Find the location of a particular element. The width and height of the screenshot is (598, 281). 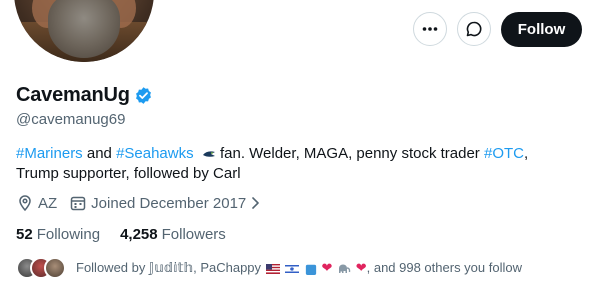

seahawk-emoji-icon is located at coordinates (208, 154).